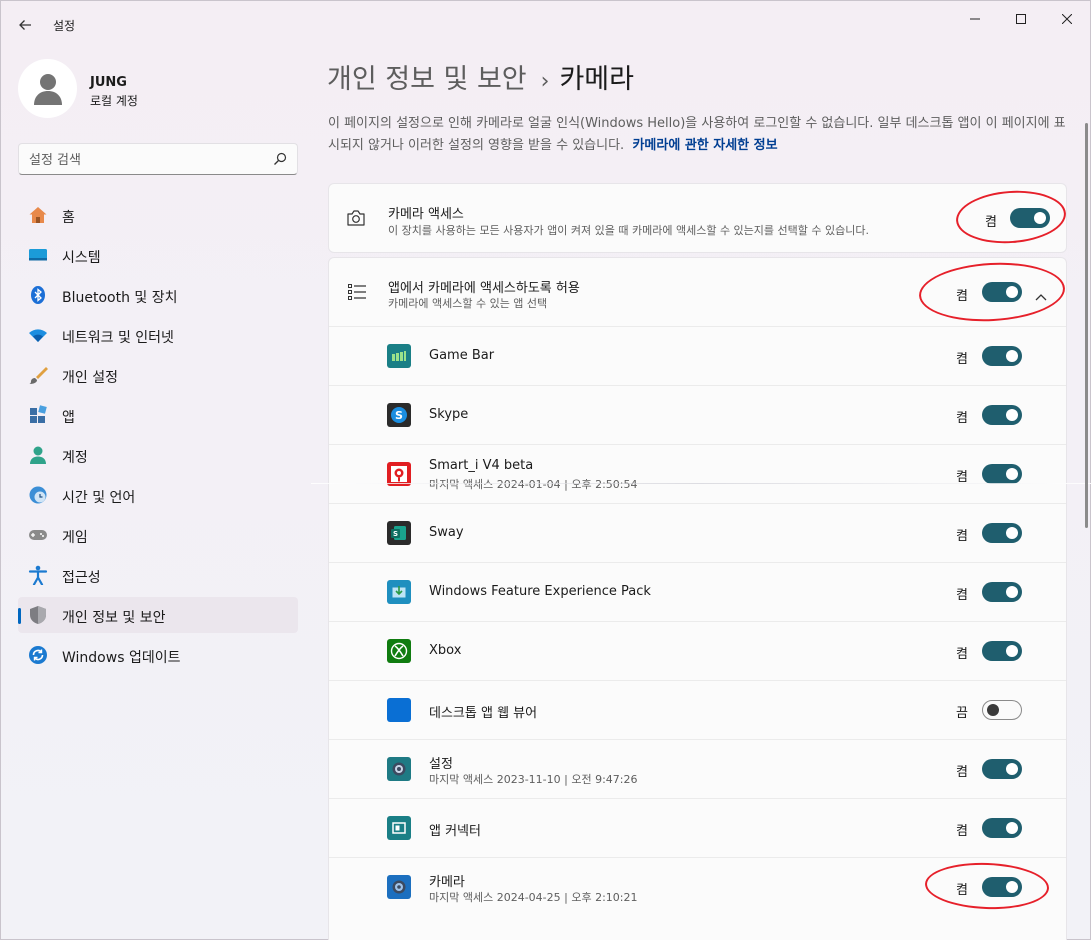 Image resolution: width=1091 pixels, height=940 pixels. I want to click on back-button, so click(25, 25).